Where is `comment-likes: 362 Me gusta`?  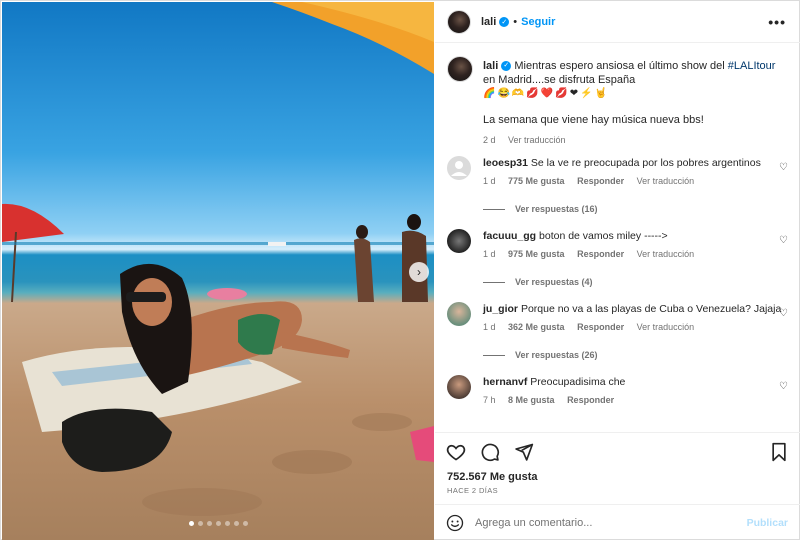 comment-likes: 362 Me gusta is located at coordinates (536, 327).